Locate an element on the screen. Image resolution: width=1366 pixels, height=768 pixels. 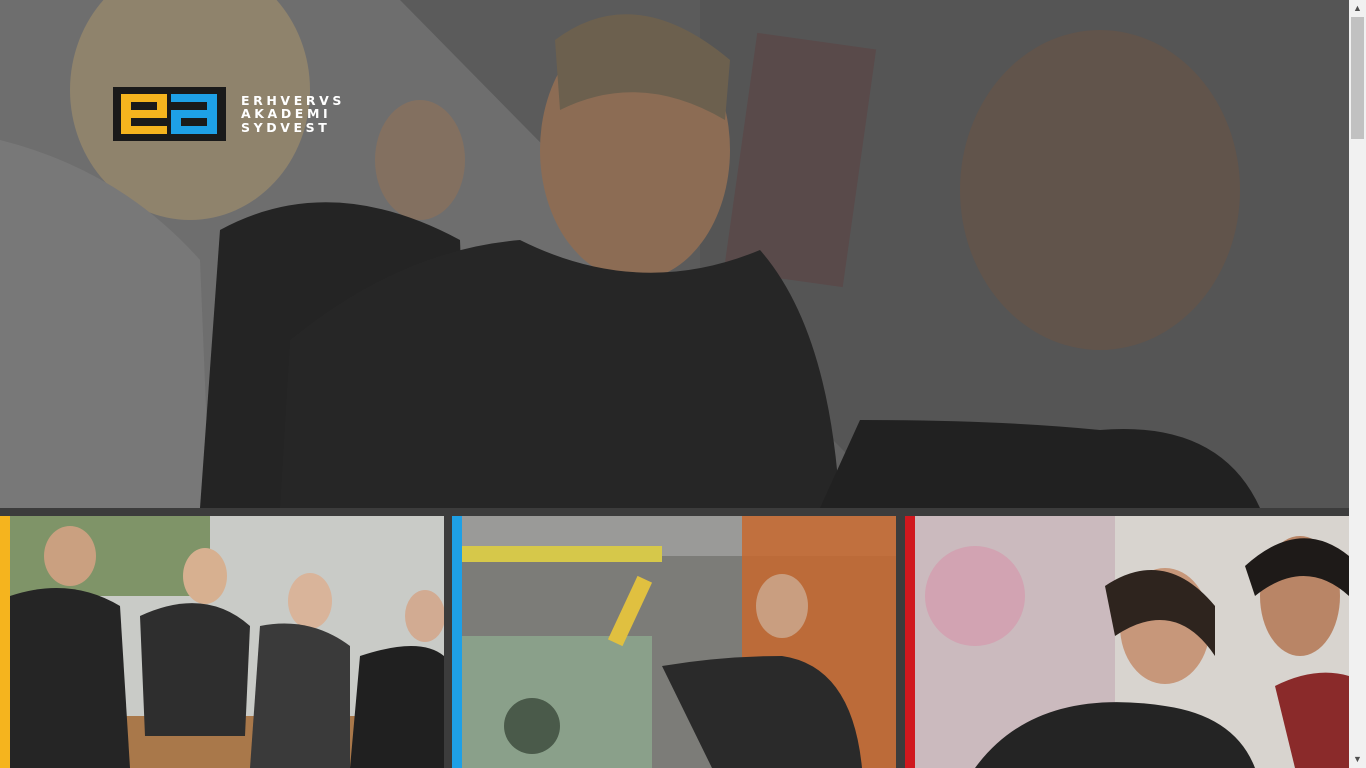
ea-logo-icon is located at coordinates (169, 114).